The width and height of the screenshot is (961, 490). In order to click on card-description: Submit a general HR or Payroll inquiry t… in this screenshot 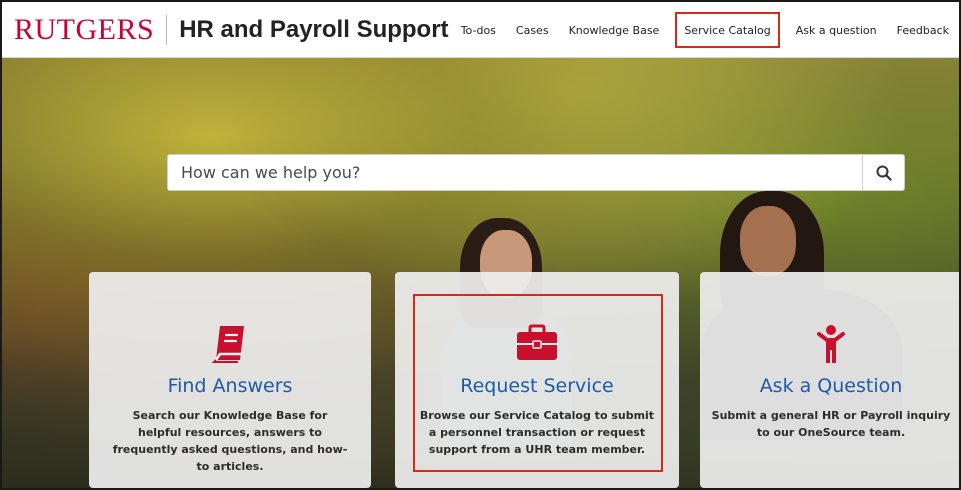, I will do `click(831, 424)`.